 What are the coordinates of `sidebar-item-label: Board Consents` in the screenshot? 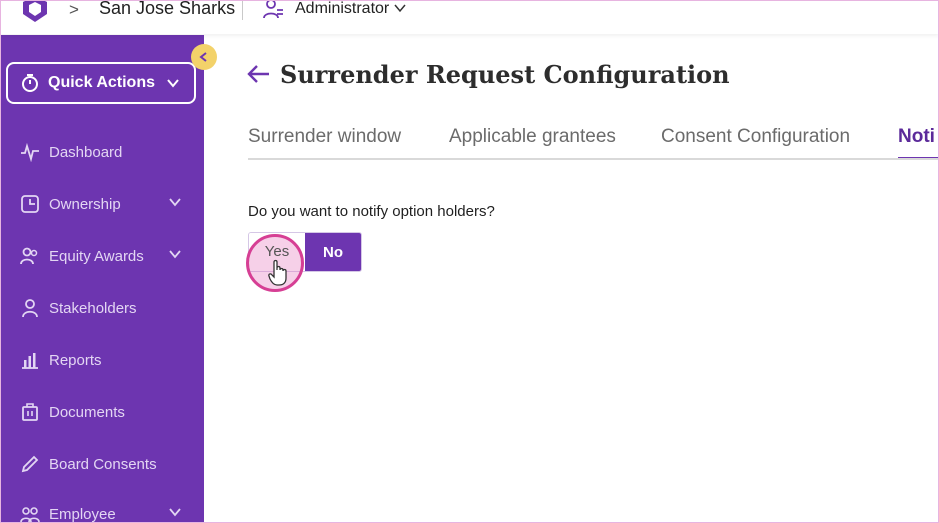 It's located at (103, 464).